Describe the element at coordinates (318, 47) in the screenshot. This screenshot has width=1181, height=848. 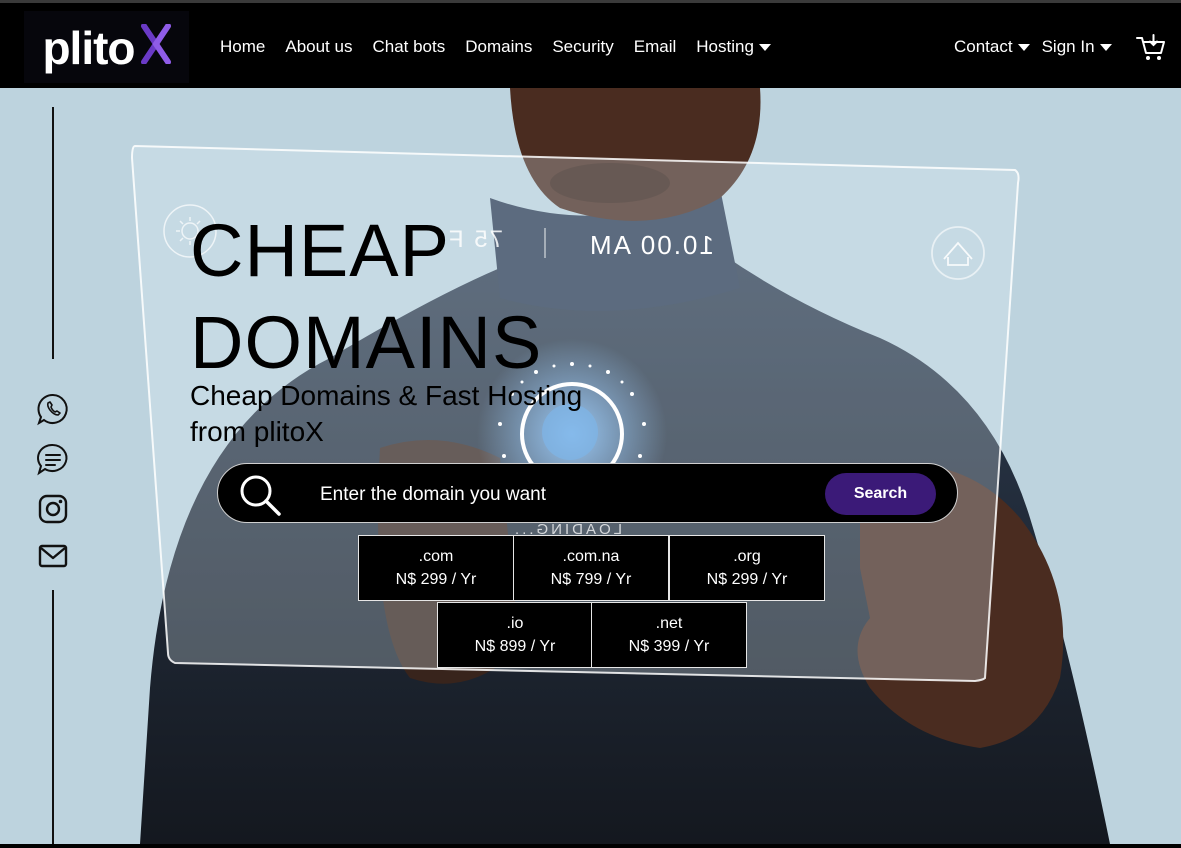
I see `nav-about-us: About us` at that location.